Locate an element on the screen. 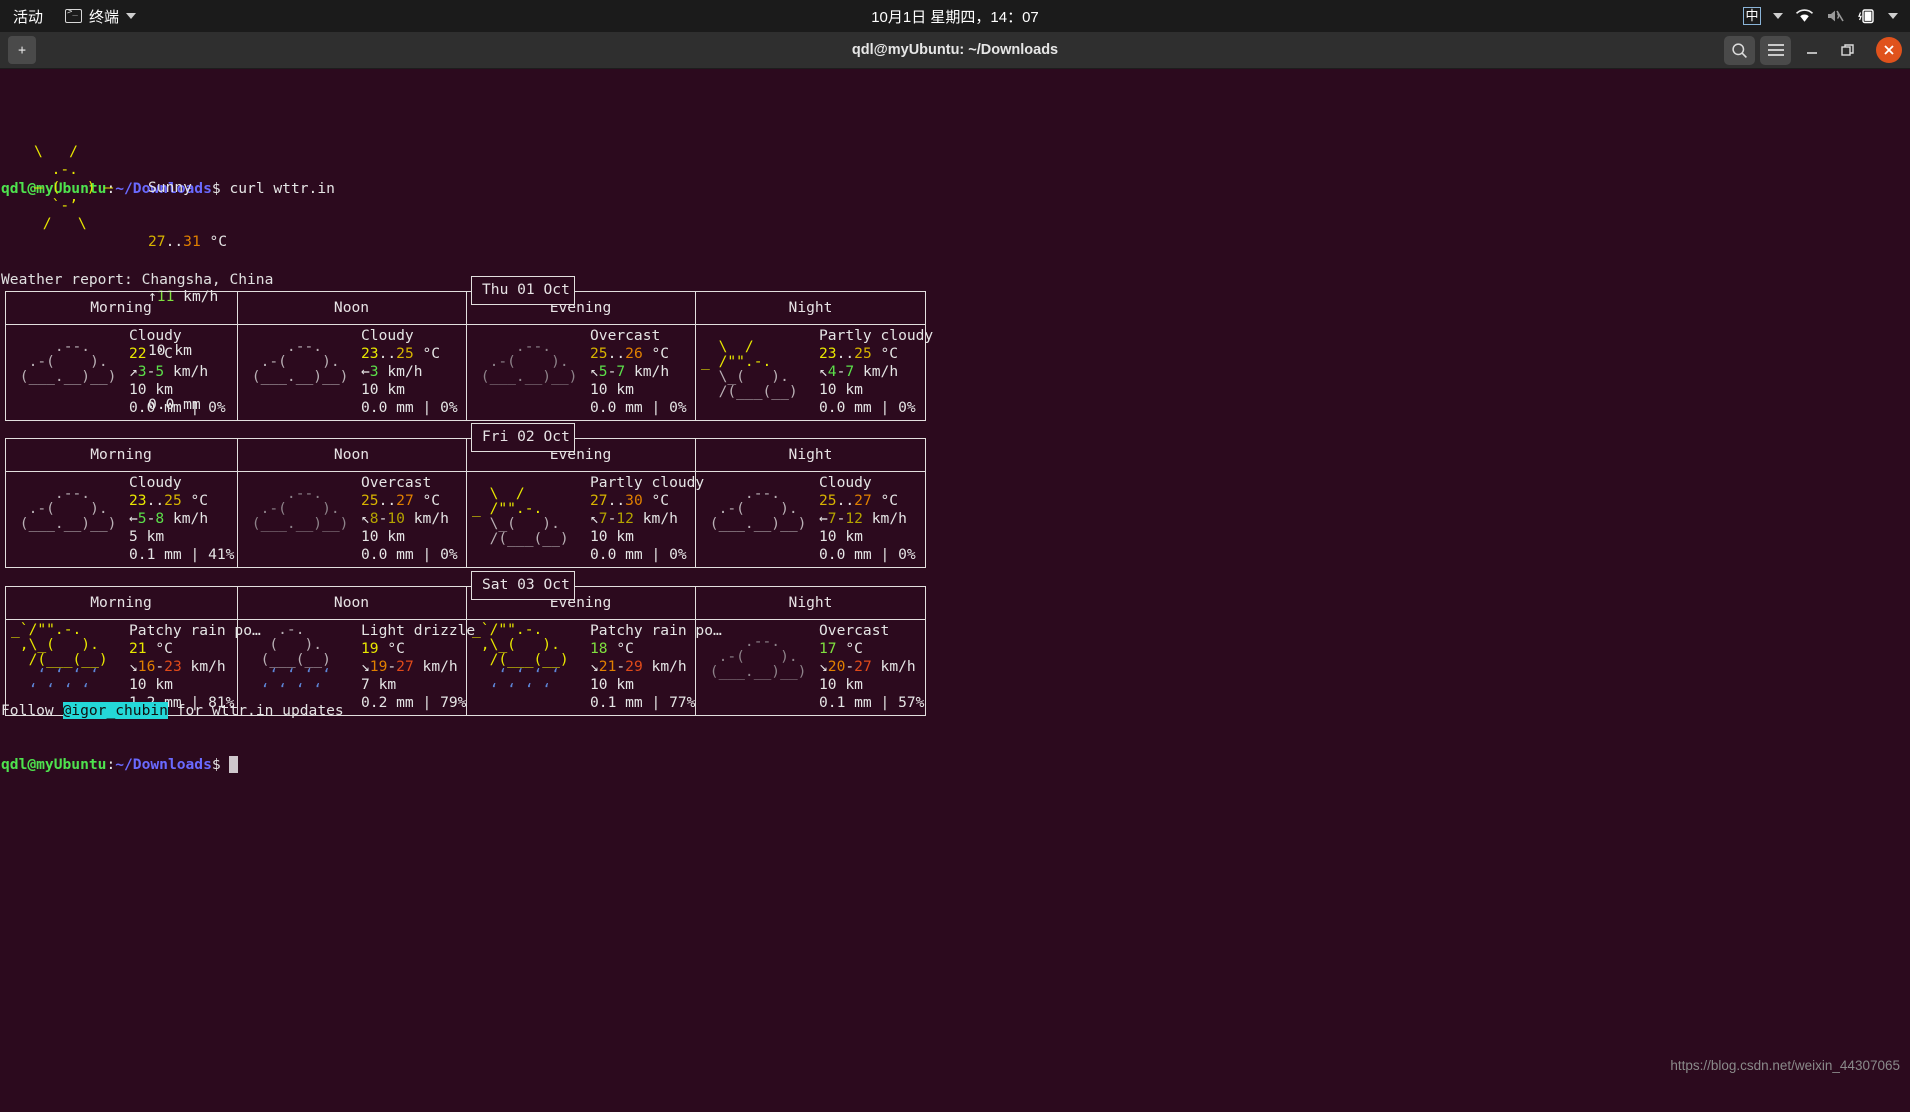 The image size is (1910, 1112). close-icon is located at coordinates (1889, 50).